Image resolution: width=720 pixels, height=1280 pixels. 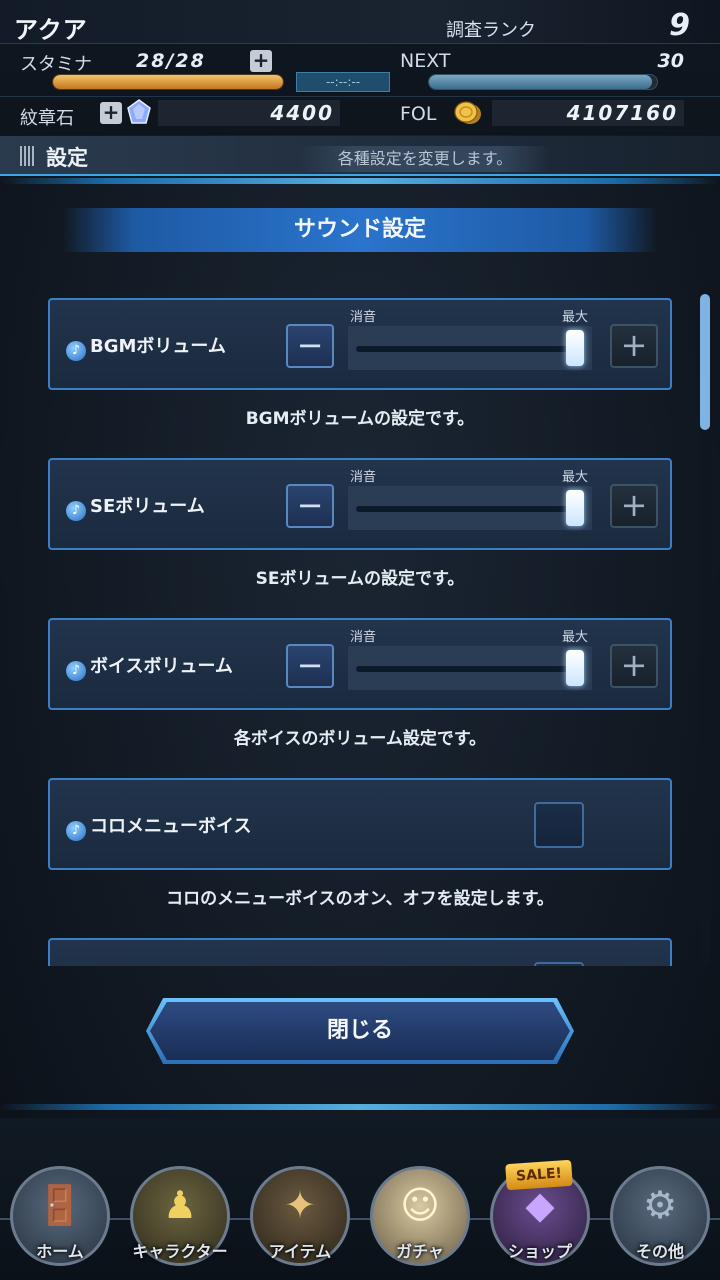 I want to click on bgm-volume-decrease-button: −, so click(x=310, y=346).